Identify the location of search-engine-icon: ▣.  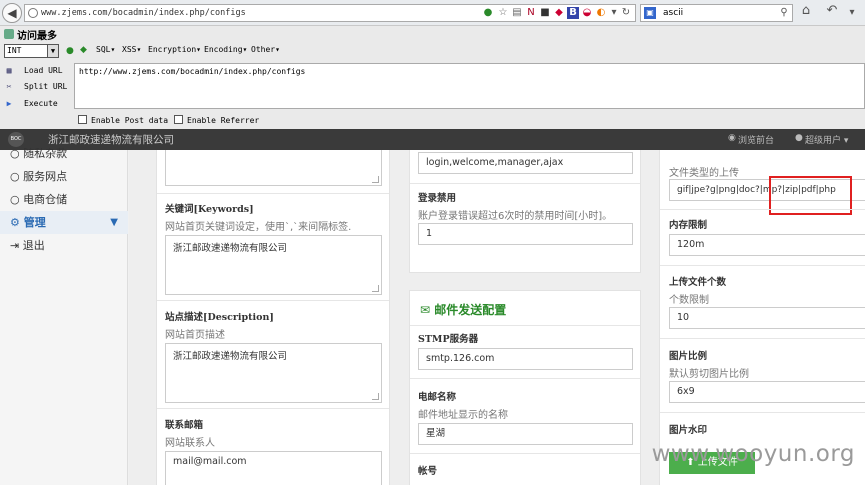
(650, 13).